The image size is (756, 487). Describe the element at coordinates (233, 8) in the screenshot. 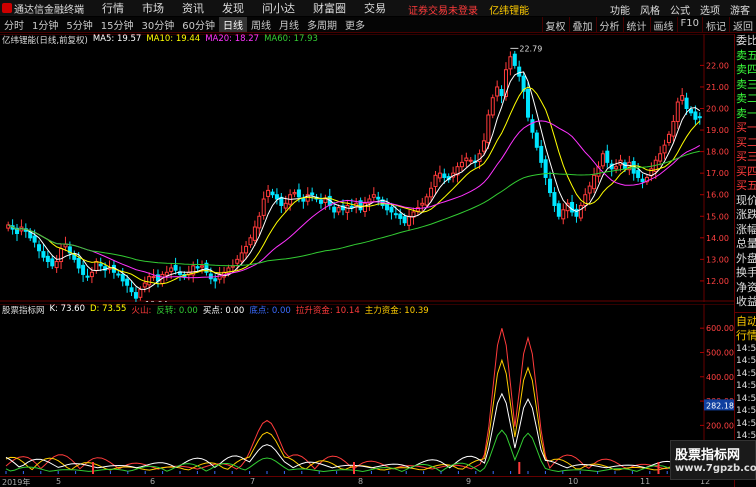

I see `menu-discover: 发现` at that location.